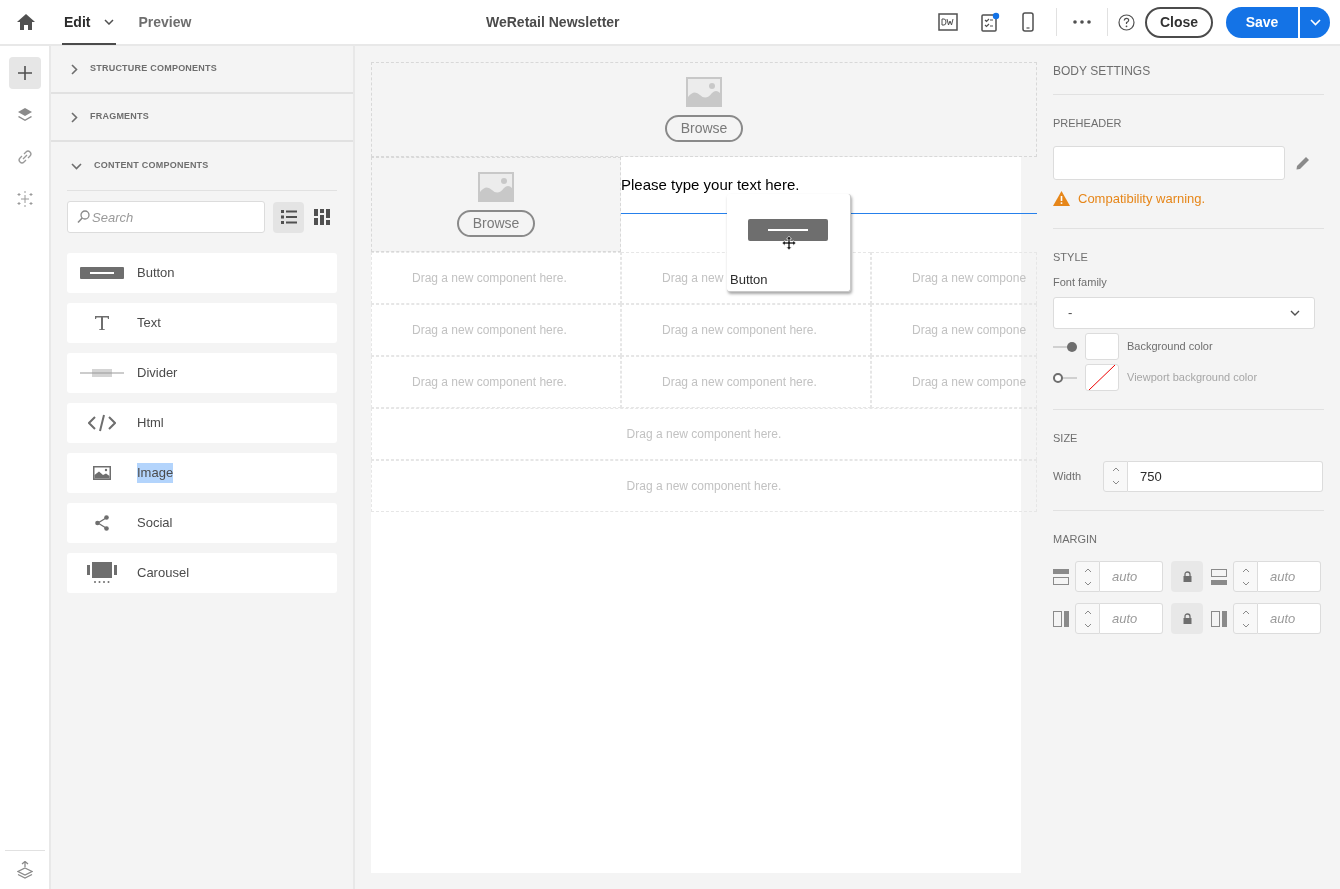  Describe the element at coordinates (789, 243) in the screenshot. I see `move-cursor-icon` at that location.